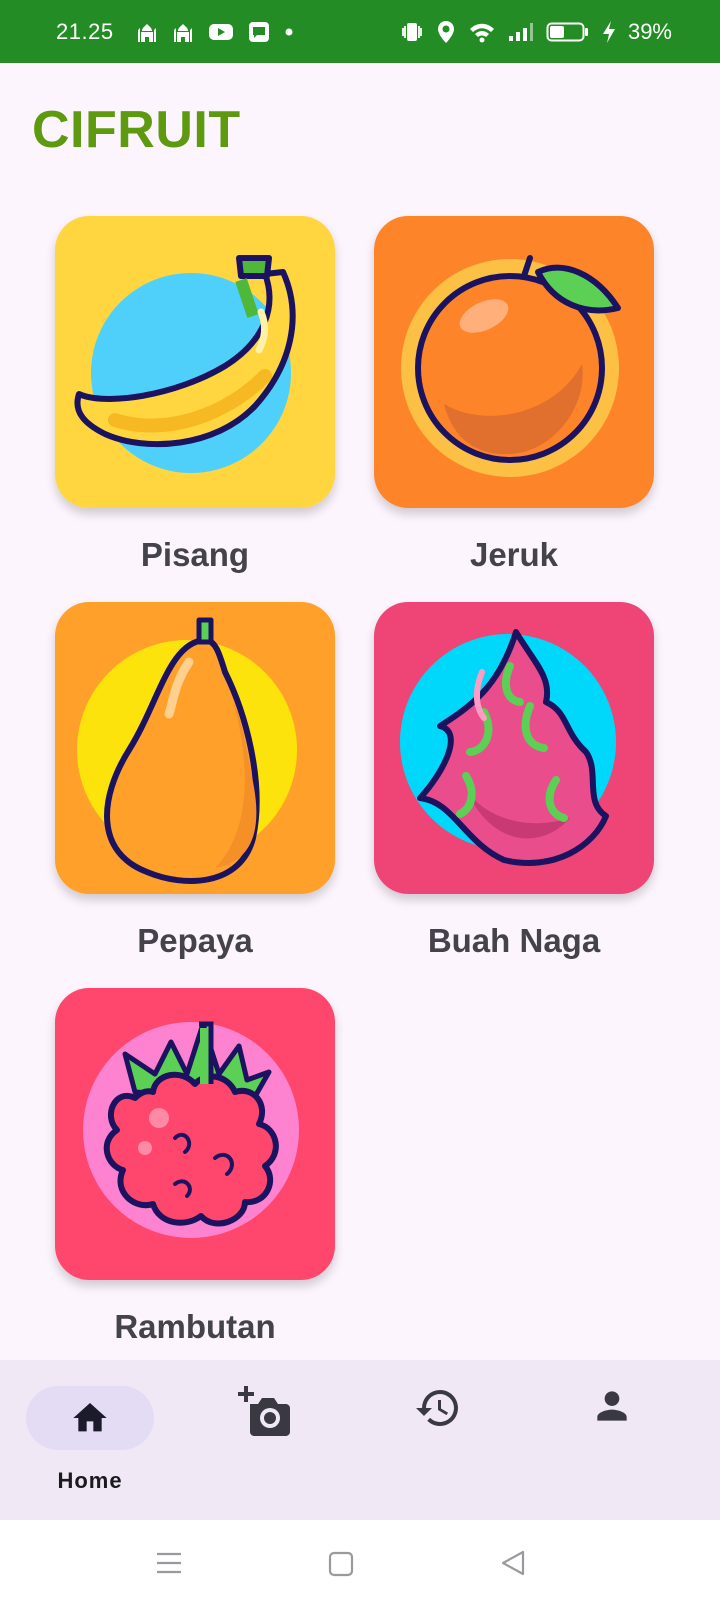 Image resolution: width=720 pixels, height=1612 pixels. I want to click on person-icon, so click(612, 1406).